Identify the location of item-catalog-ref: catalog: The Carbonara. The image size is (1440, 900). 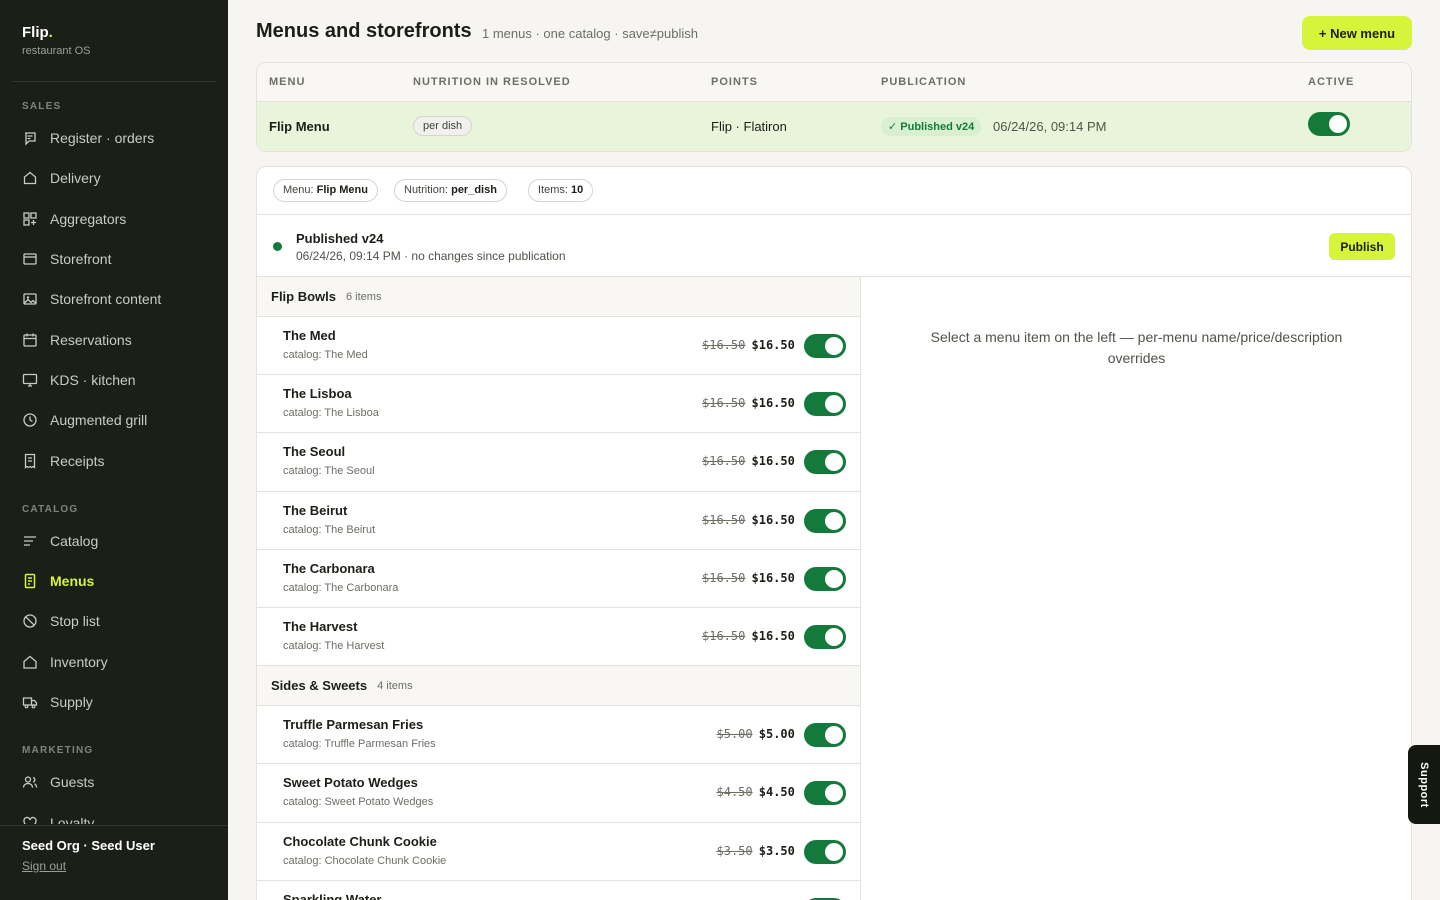
(341, 587).